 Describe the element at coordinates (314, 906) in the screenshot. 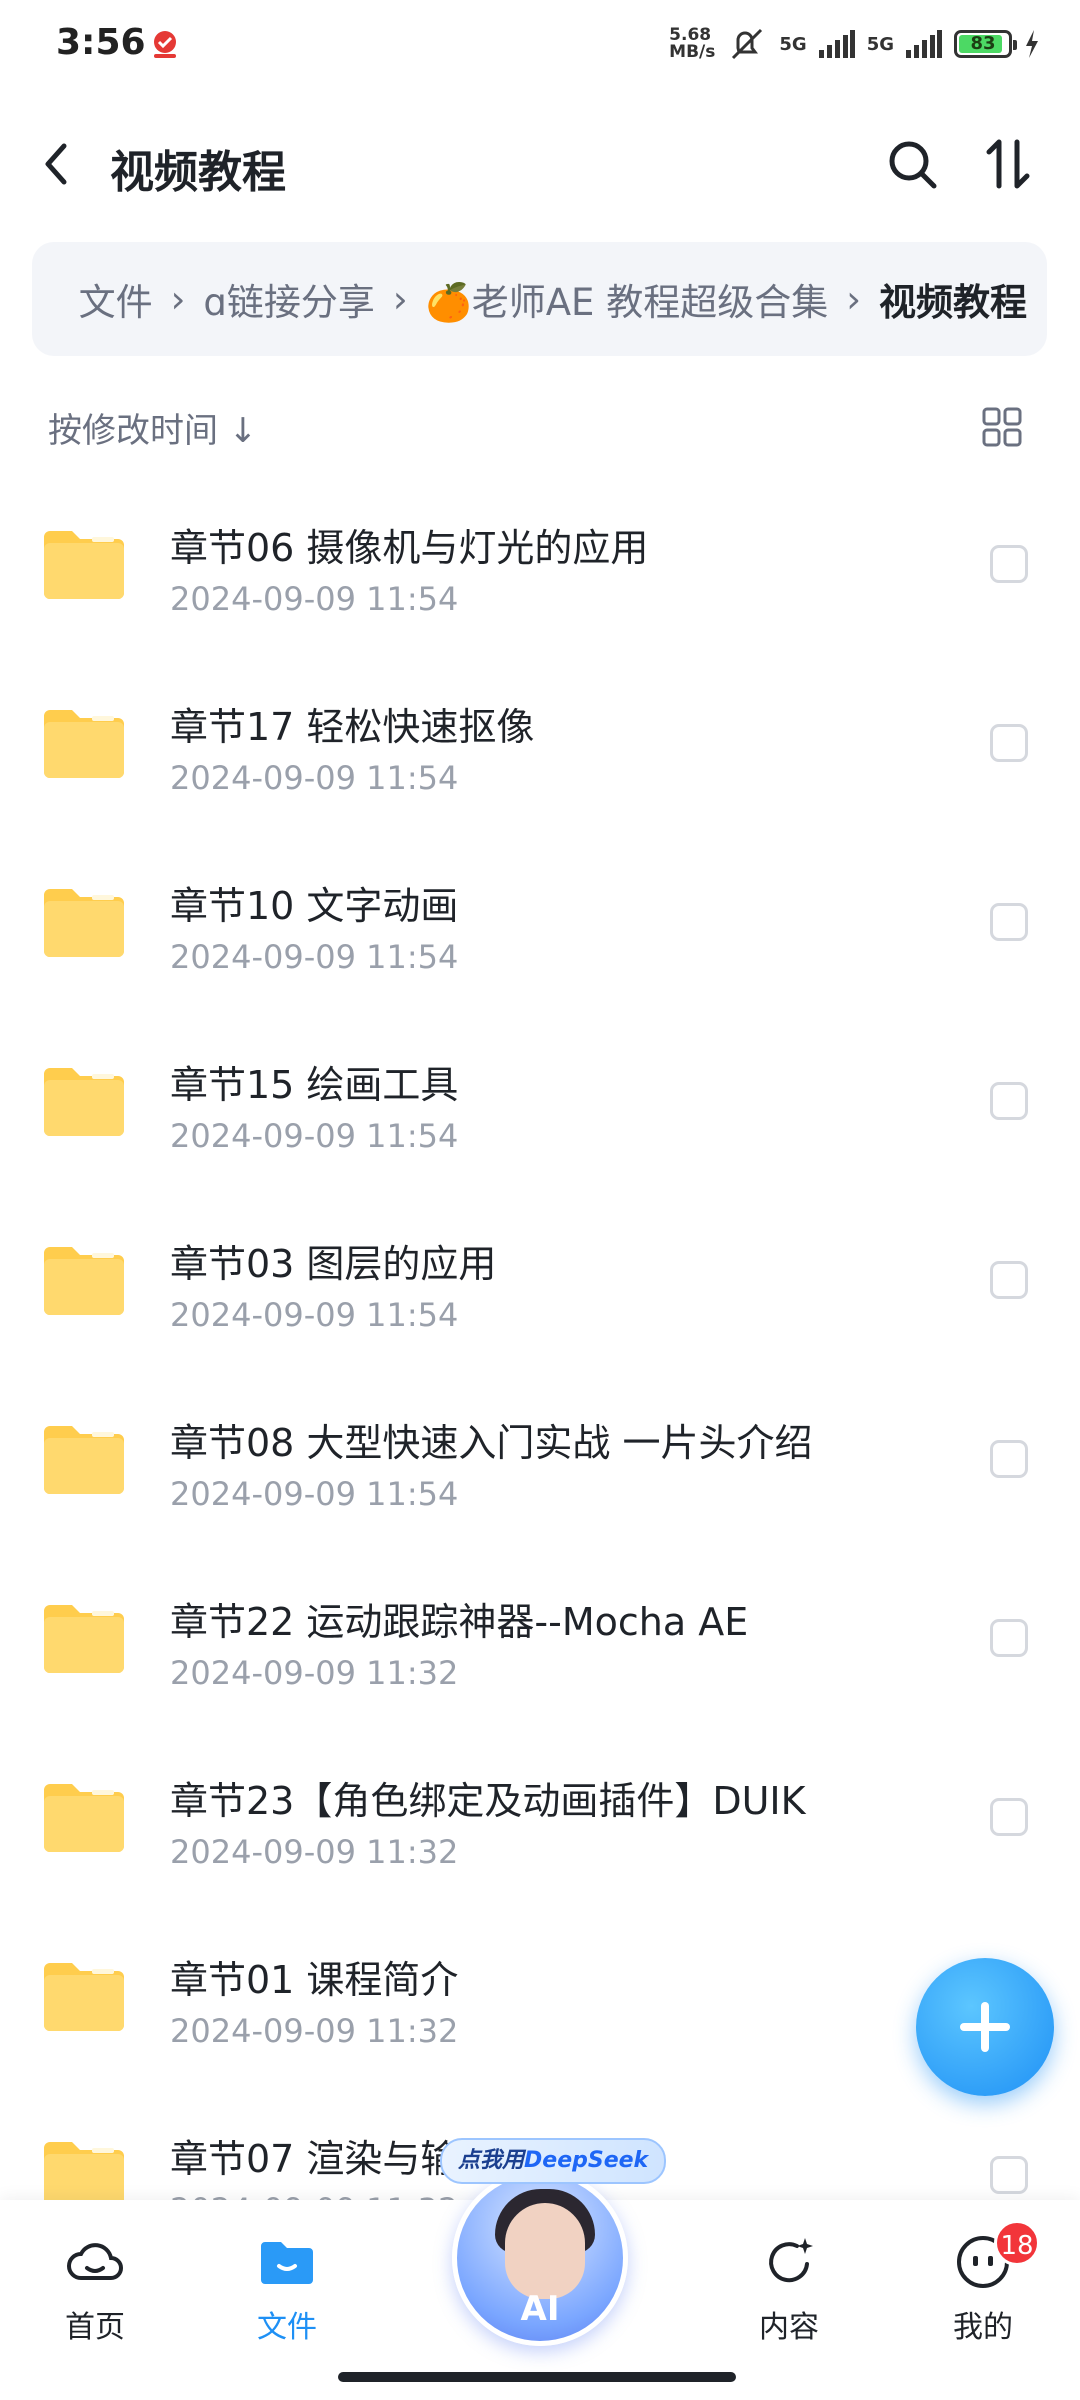

I see `file-name: 章节10 文字动画` at that location.